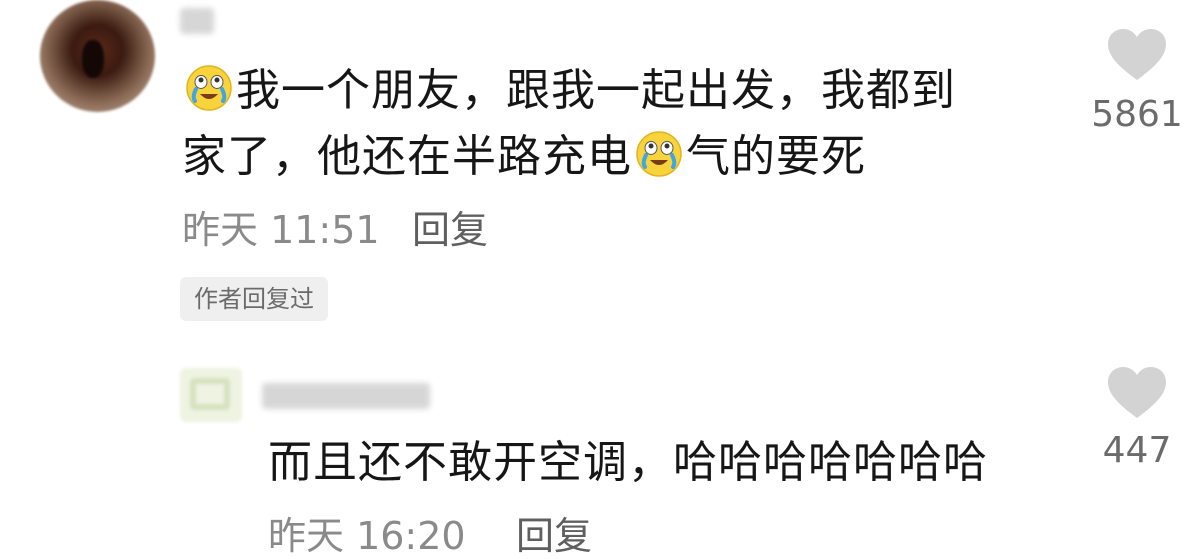 The height and width of the screenshot is (559, 1200). What do you see at coordinates (367, 536) in the screenshot?
I see `reply-timestamp: 昨天 16:20` at bounding box center [367, 536].